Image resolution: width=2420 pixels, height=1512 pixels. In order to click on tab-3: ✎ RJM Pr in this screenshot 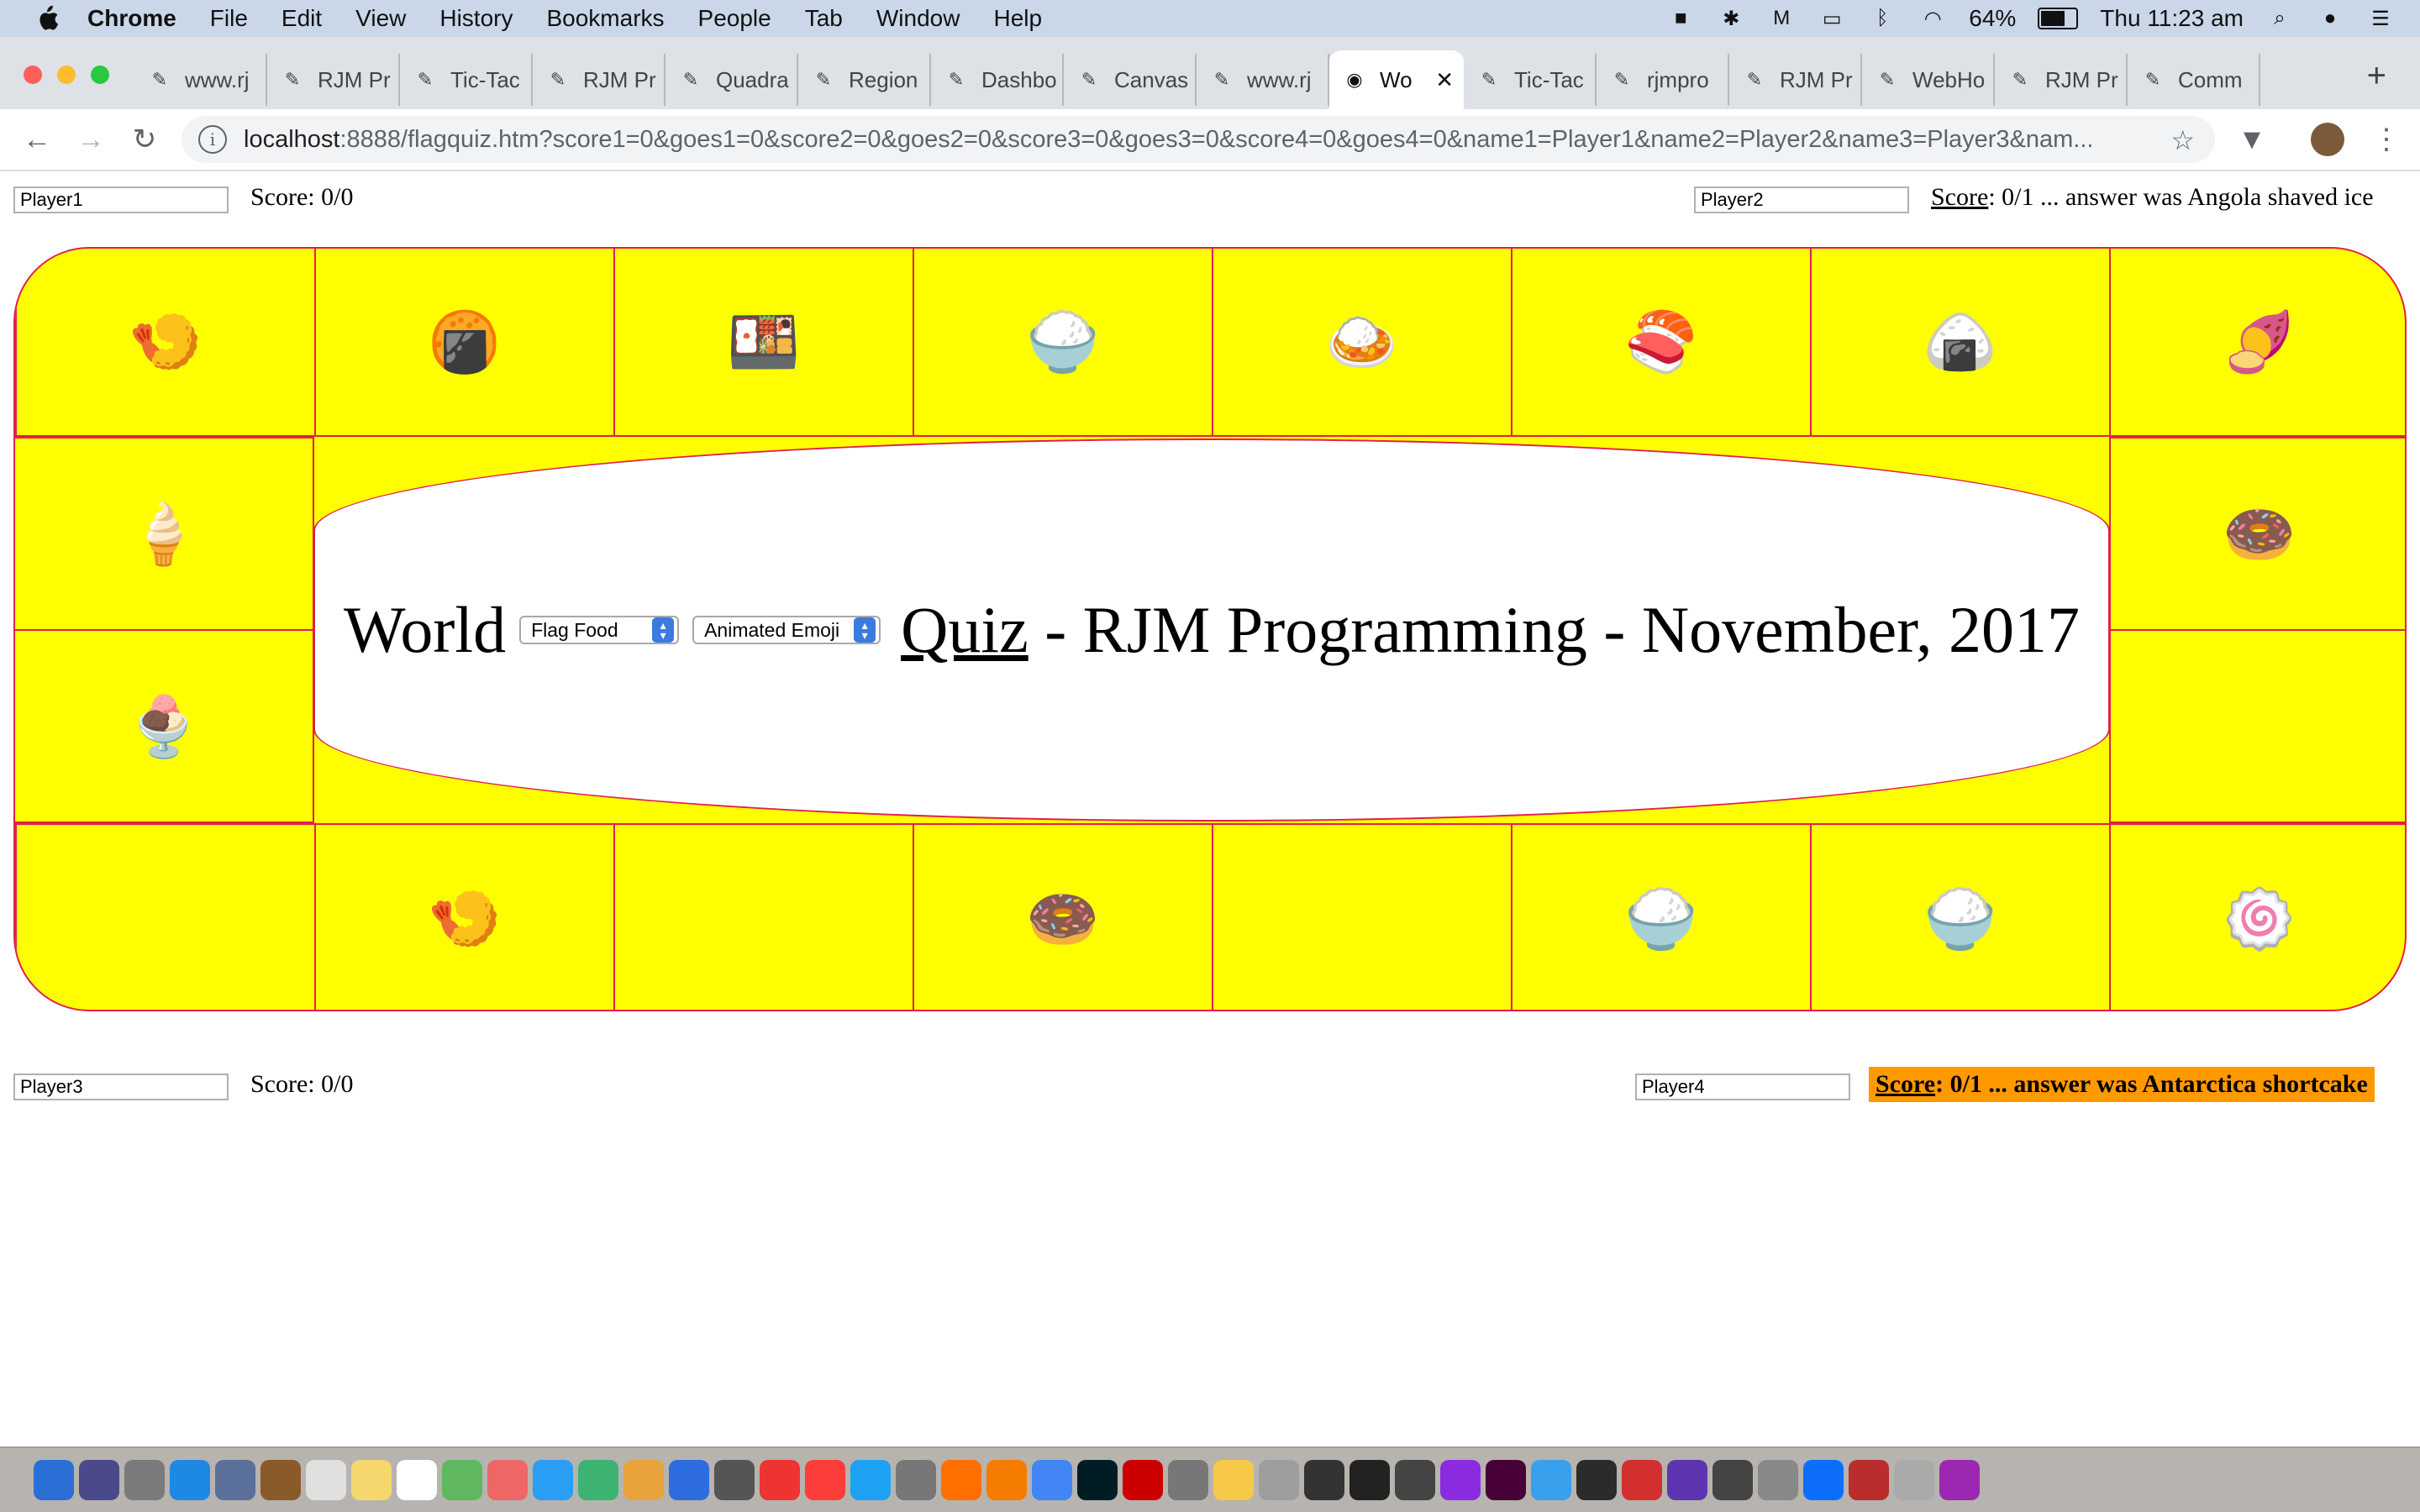, I will do `click(599, 80)`.